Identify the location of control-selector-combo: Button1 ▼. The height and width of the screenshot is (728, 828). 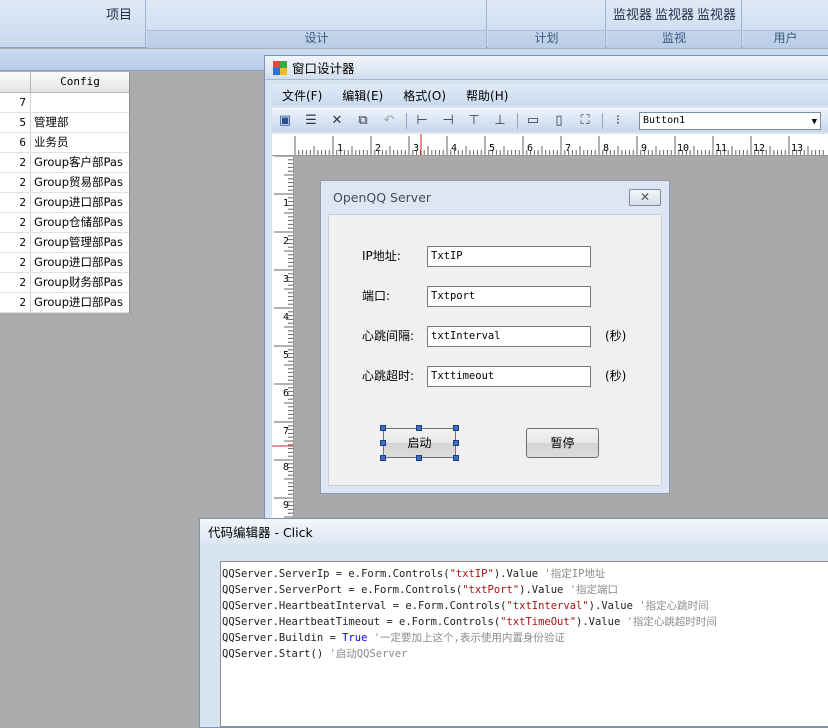
(730, 121).